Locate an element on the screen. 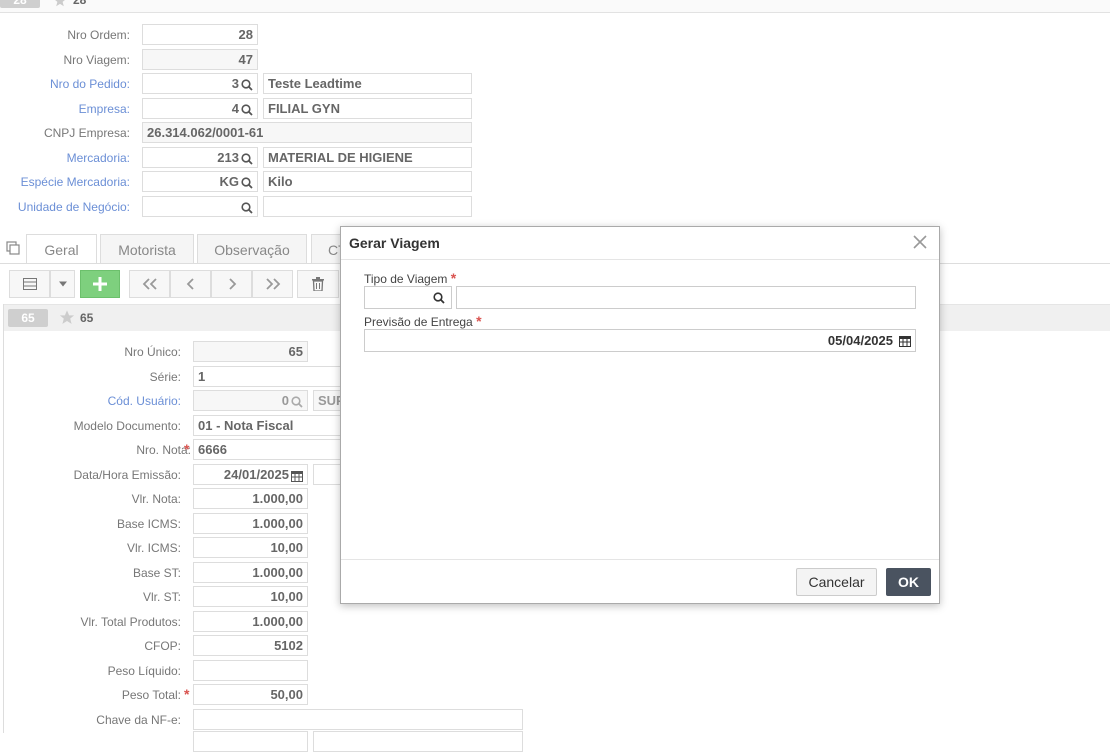 This screenshot has height=752, width=1110. grid-icon is located at coordinates (29, 284).